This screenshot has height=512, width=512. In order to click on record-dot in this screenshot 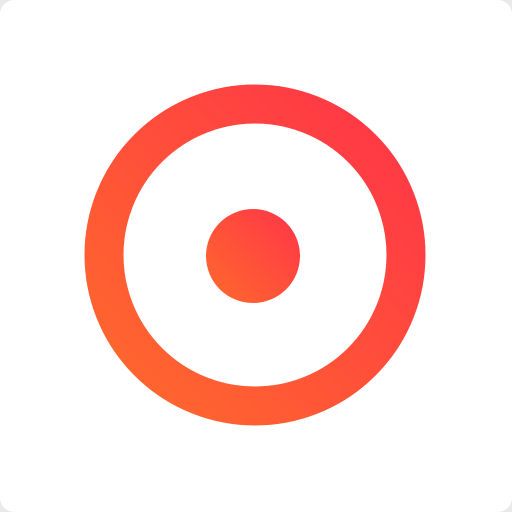, I will do `click(253, 256)`.